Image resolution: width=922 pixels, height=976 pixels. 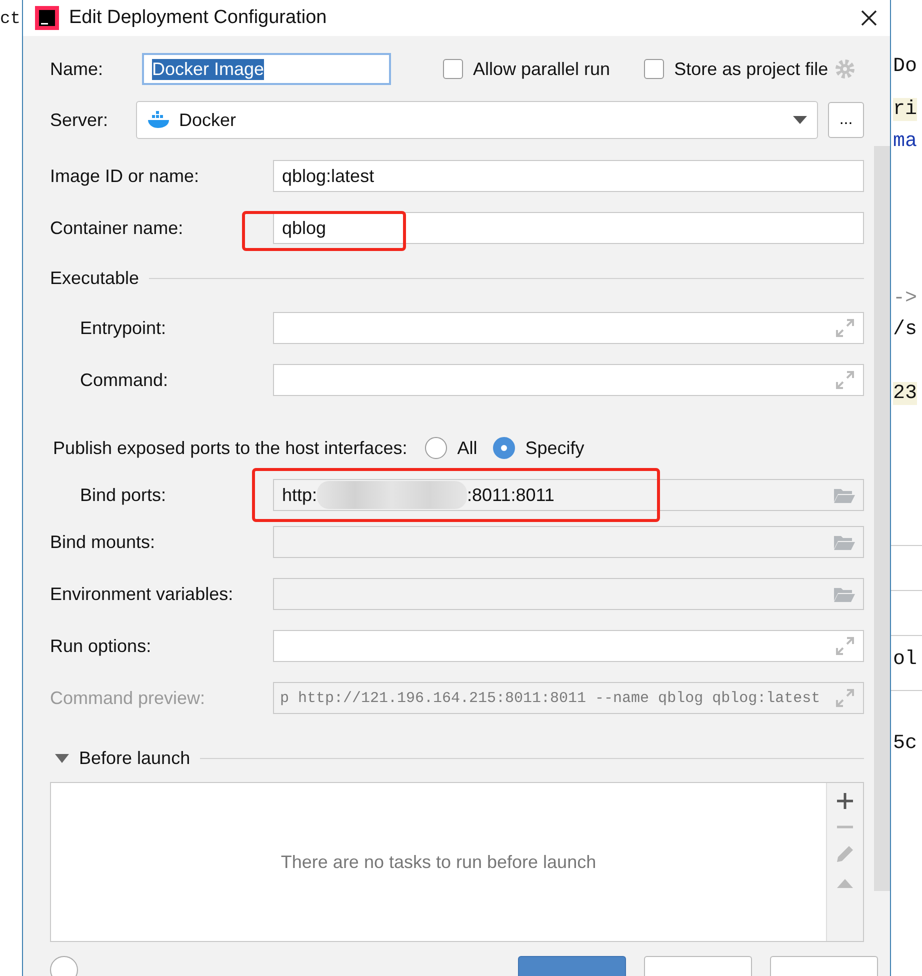 What do you see at coordinates (905, 659) in the screenshot?
I see `editor-text: ol` at bounding box center [905, 659].